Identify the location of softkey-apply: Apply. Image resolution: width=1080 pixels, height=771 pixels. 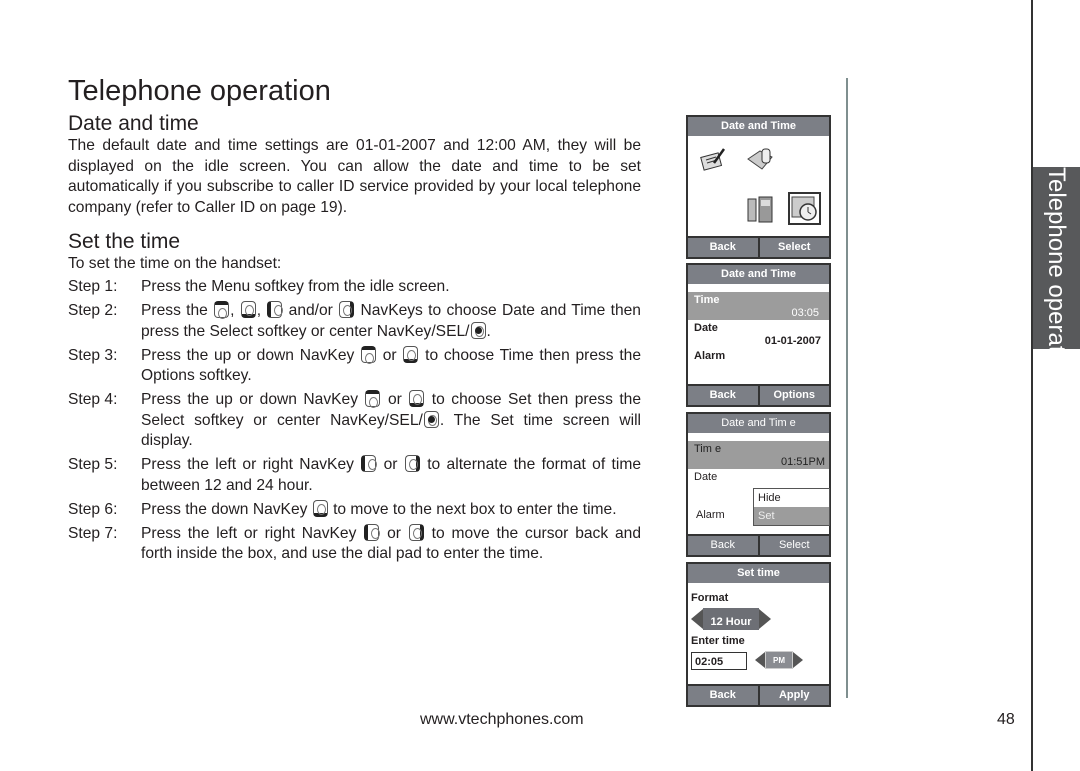
(795, 695).